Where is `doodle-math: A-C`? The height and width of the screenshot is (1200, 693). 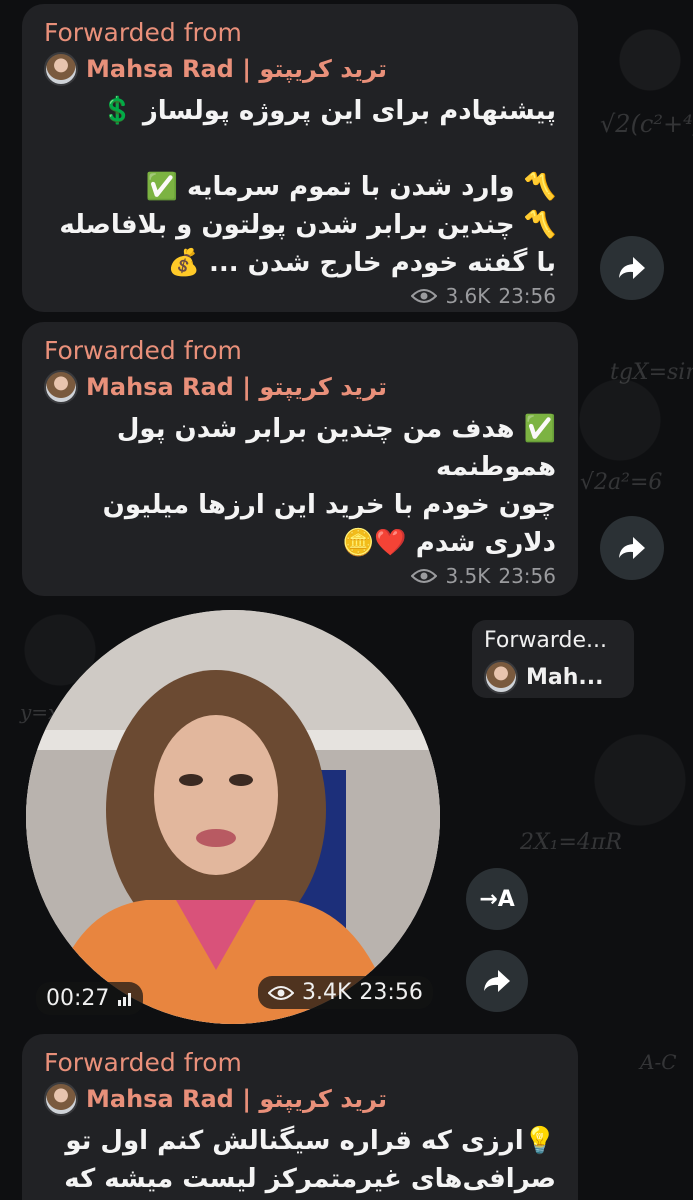
doodle-math: A-C is located at coordinates (658, 1062).